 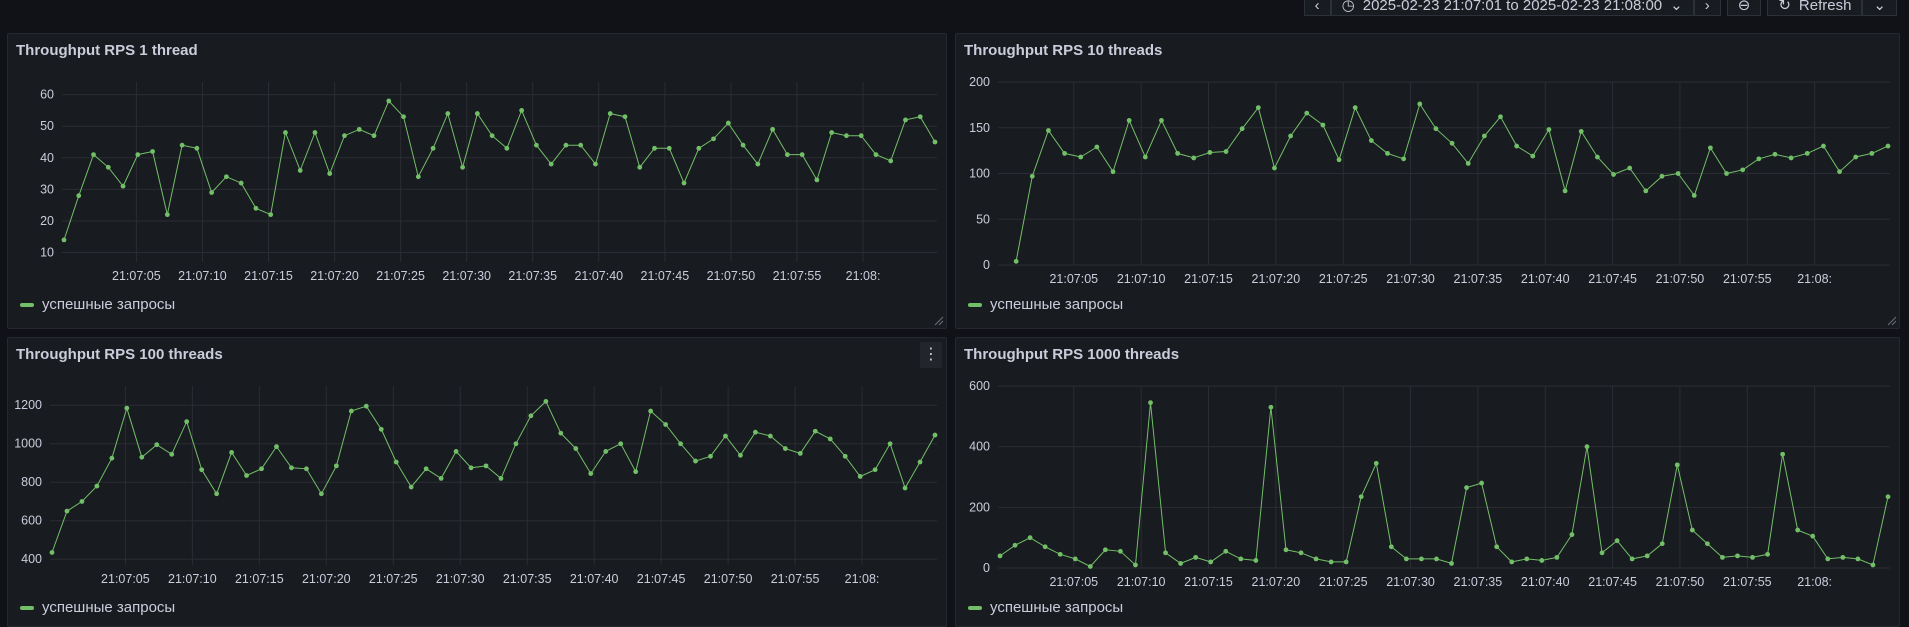 What do you see at coordinates (109, 607) in the screenshot?
I see `legend-label: успешные запросы` at bounding box center [109, 607].